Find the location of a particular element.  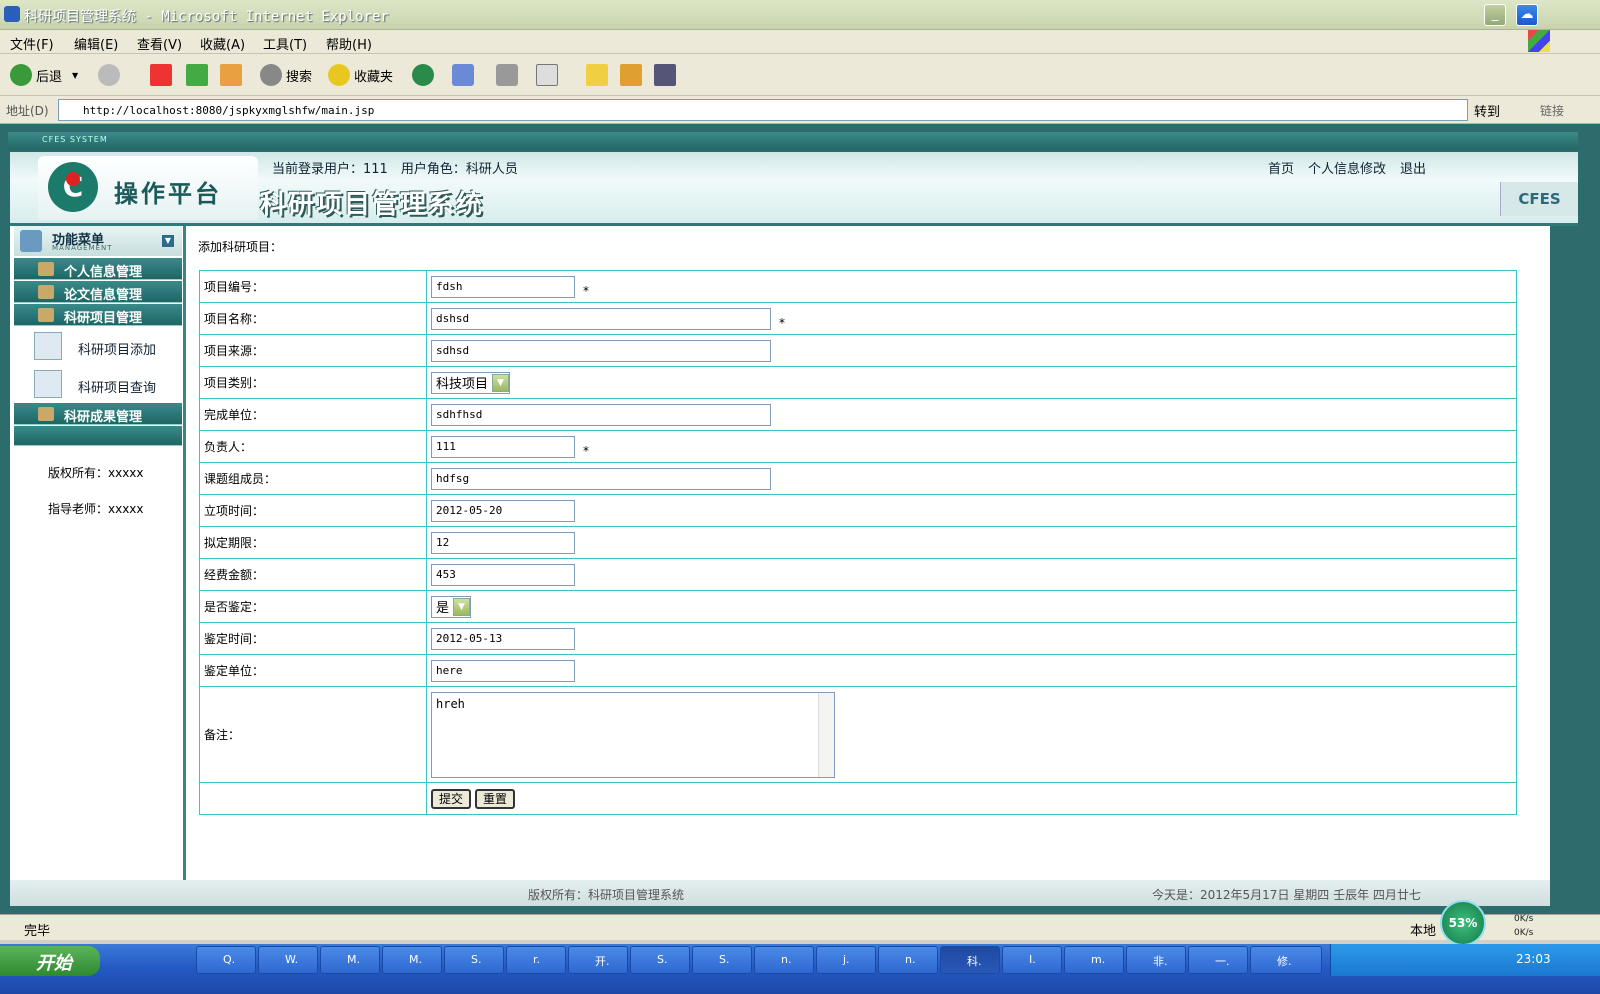

sidebar-section-personal: 个人信息管理 is located at coordinates (98, 269).